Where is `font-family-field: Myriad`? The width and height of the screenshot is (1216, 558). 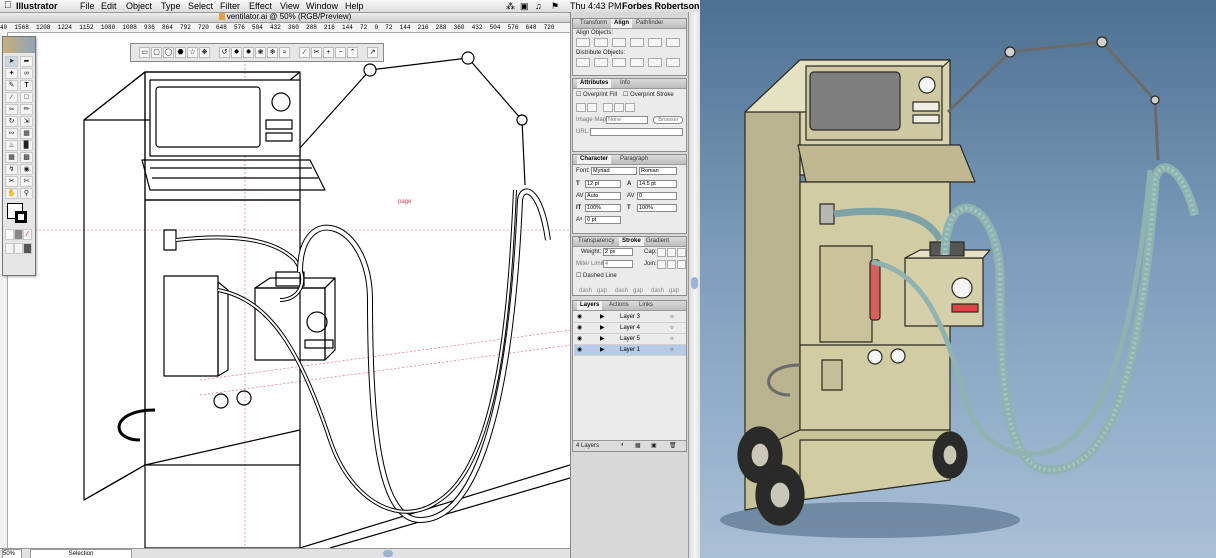
font-family-field: Myriad is located at coordinates (614, 171).